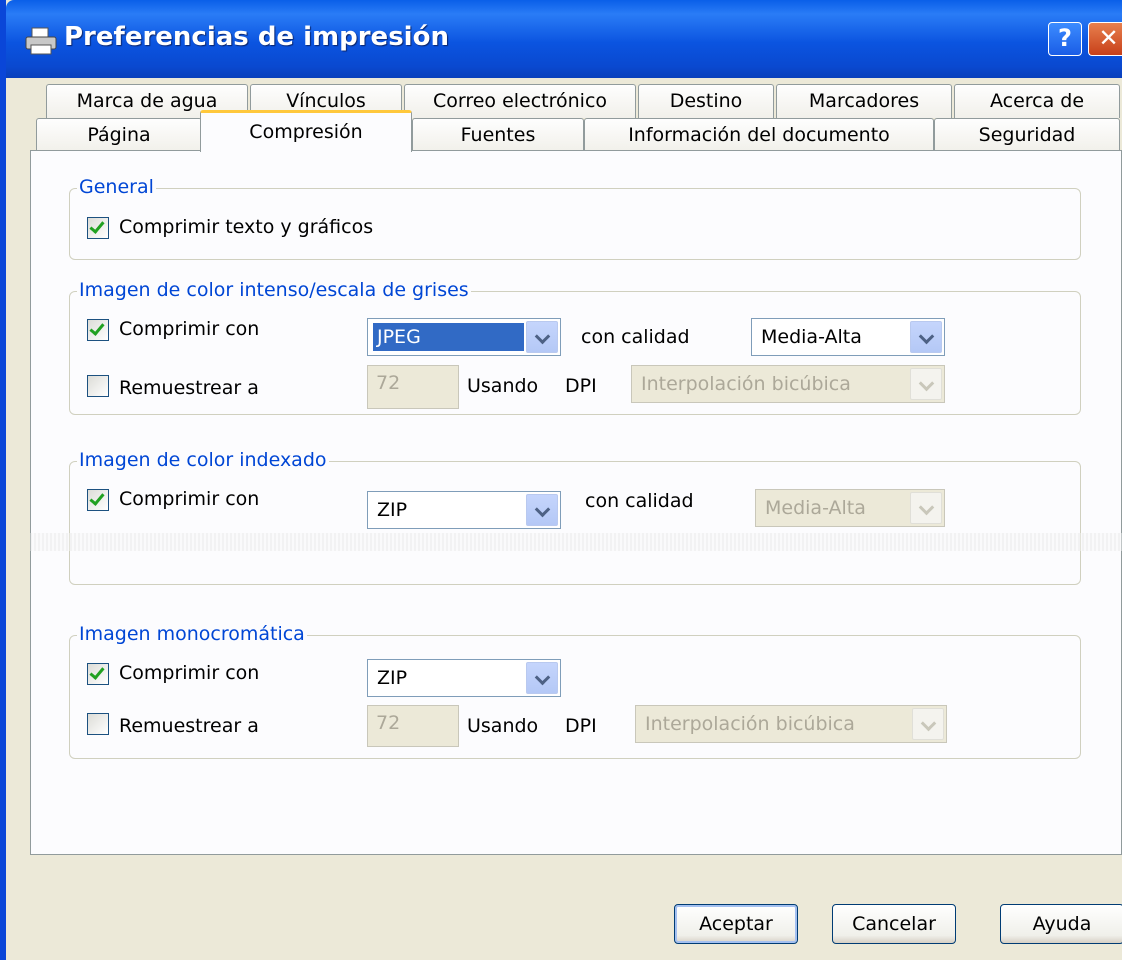 Image resolution: width=1122 pixels, height=960 pixels. What do you see at coordinates (98, 386) in the screenshot?
I see `color-resample-checkbox` at bounding box center [98, 386].